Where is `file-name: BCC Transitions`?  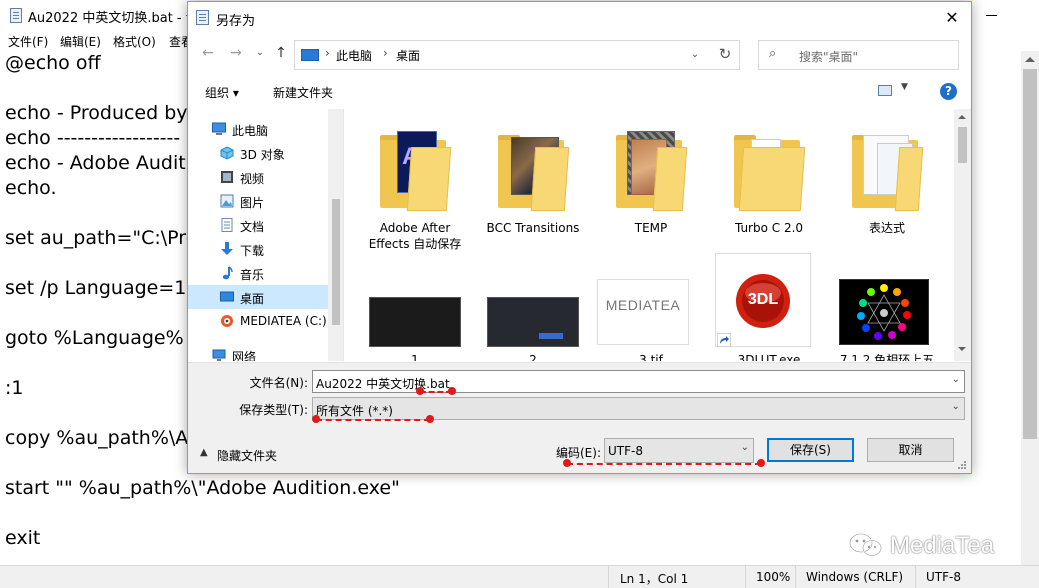
file-name: BCC Transitions is located at coordinates (533, 228).